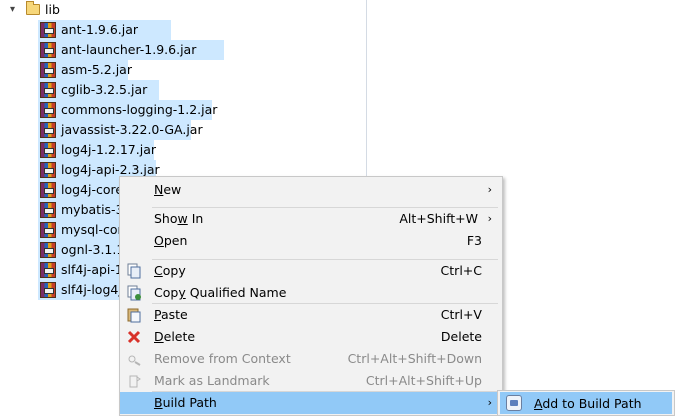 This screenshot has width=675, height=416. What do you see at coordinates (134, 359) in the screenshot?
I see `remove-from-context-icon` at bounding box center [134, 359].